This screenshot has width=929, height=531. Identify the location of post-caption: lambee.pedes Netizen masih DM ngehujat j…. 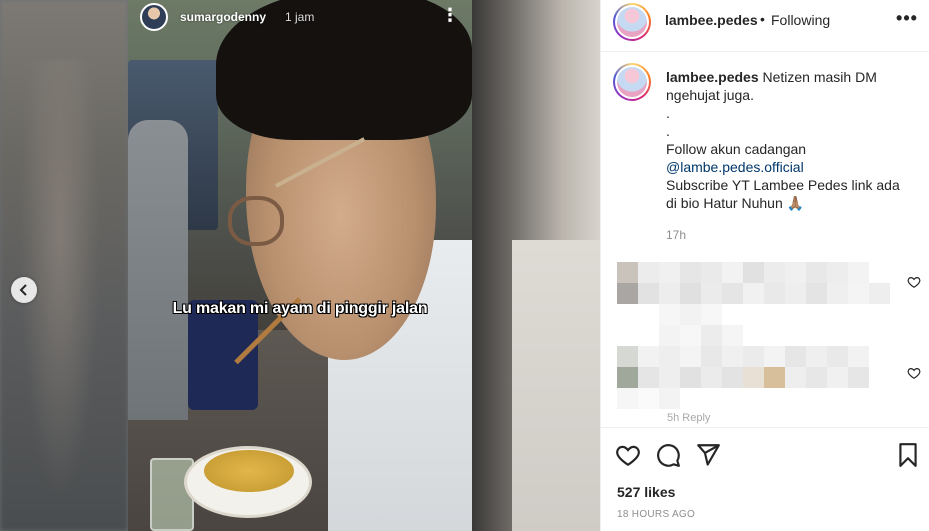
(788, 140).